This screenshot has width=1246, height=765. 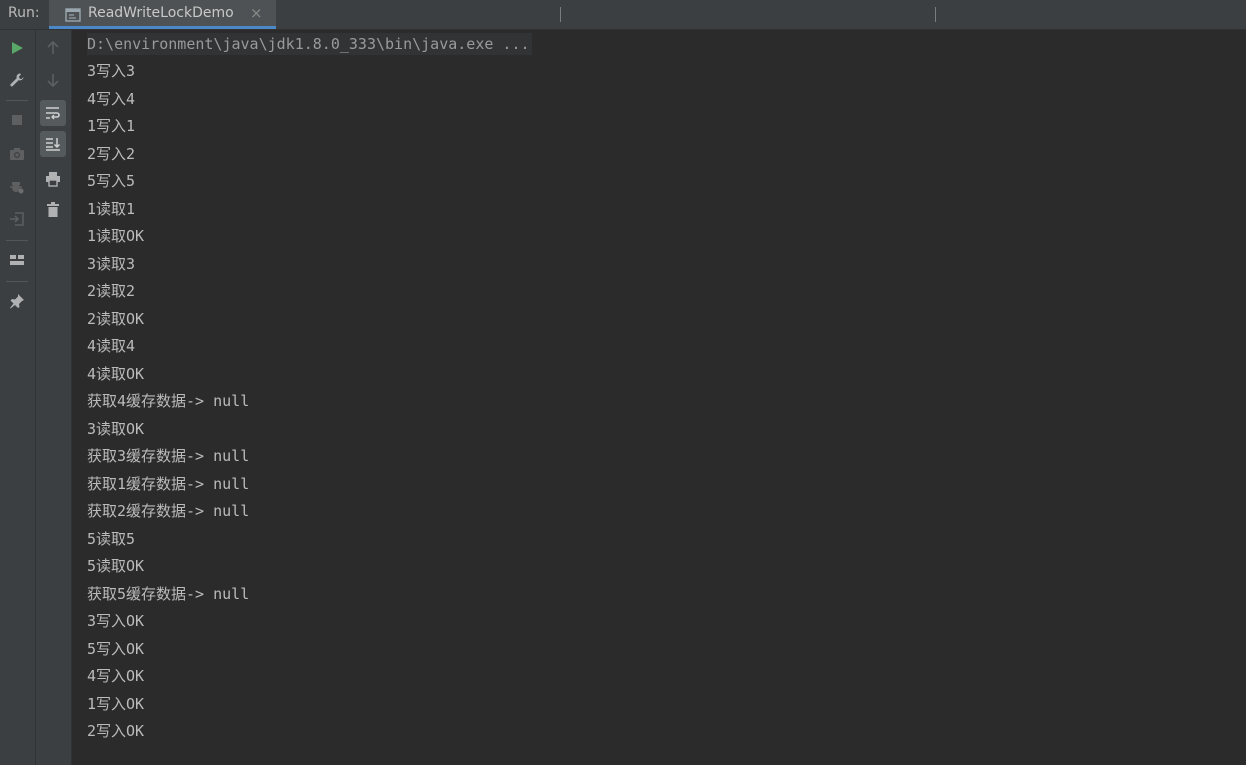 What do you see at coordinates (116, 676) in the screenshot?
I see `console-line: 4写入OK` at bounding box center [116, 676].